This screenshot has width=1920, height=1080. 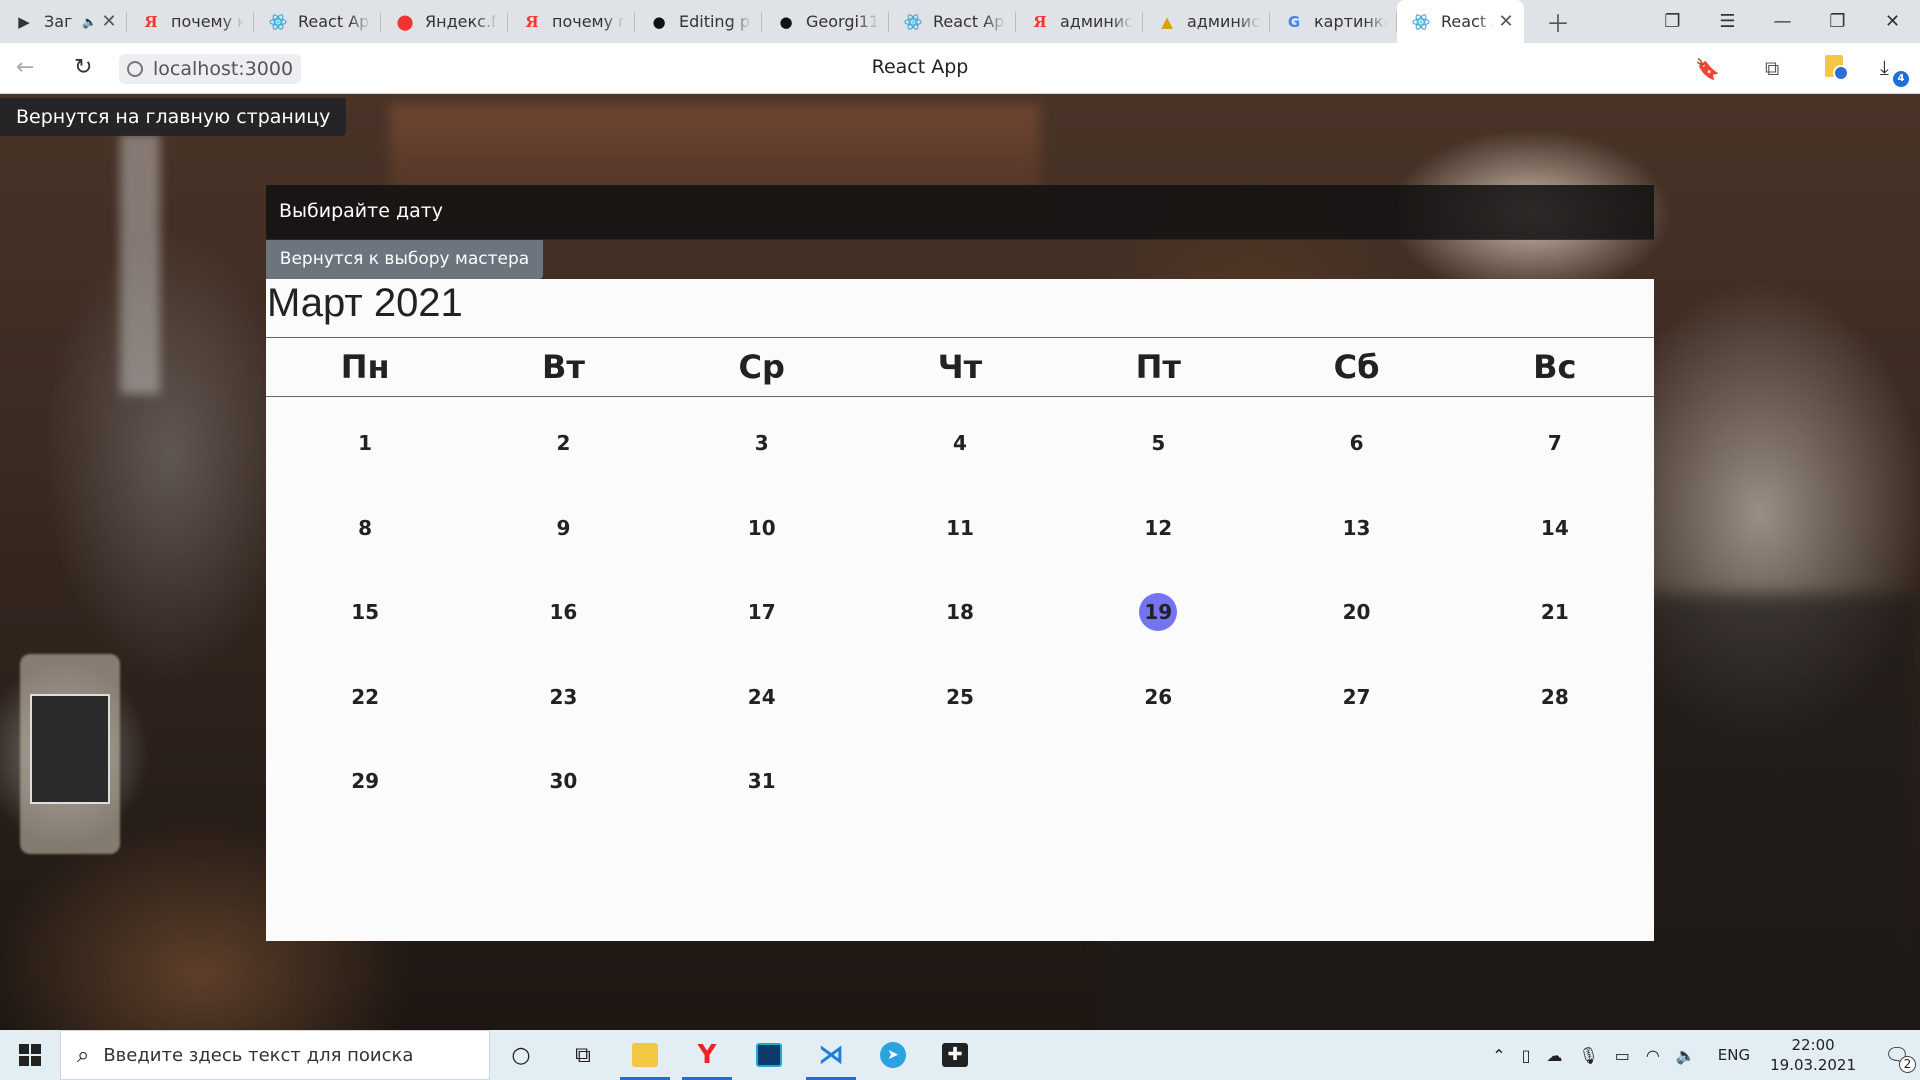 I want to click on collections-icon: ⧉, so click(x=1772, y=68).